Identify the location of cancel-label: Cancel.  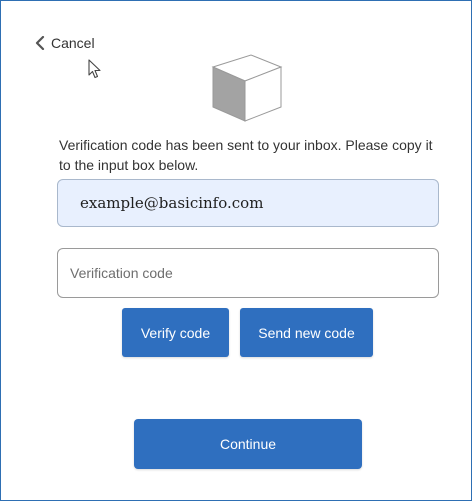
(73, 43).